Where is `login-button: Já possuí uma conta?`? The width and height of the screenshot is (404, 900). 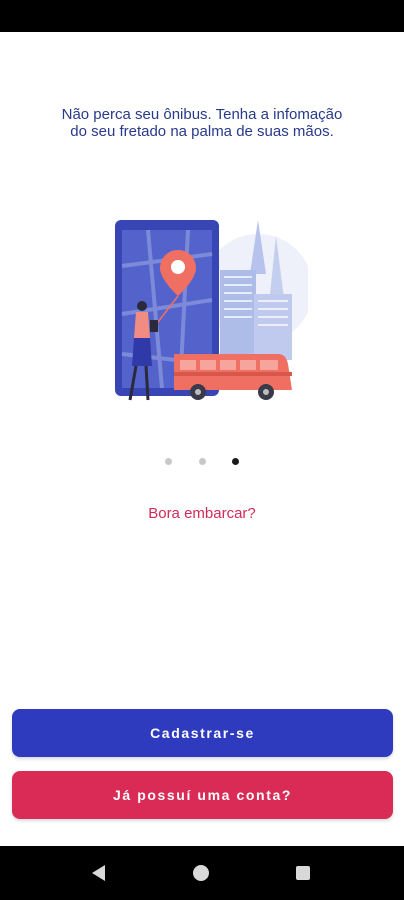
login-button: Já possuí uma conta? is located at coordinates (202, 795).